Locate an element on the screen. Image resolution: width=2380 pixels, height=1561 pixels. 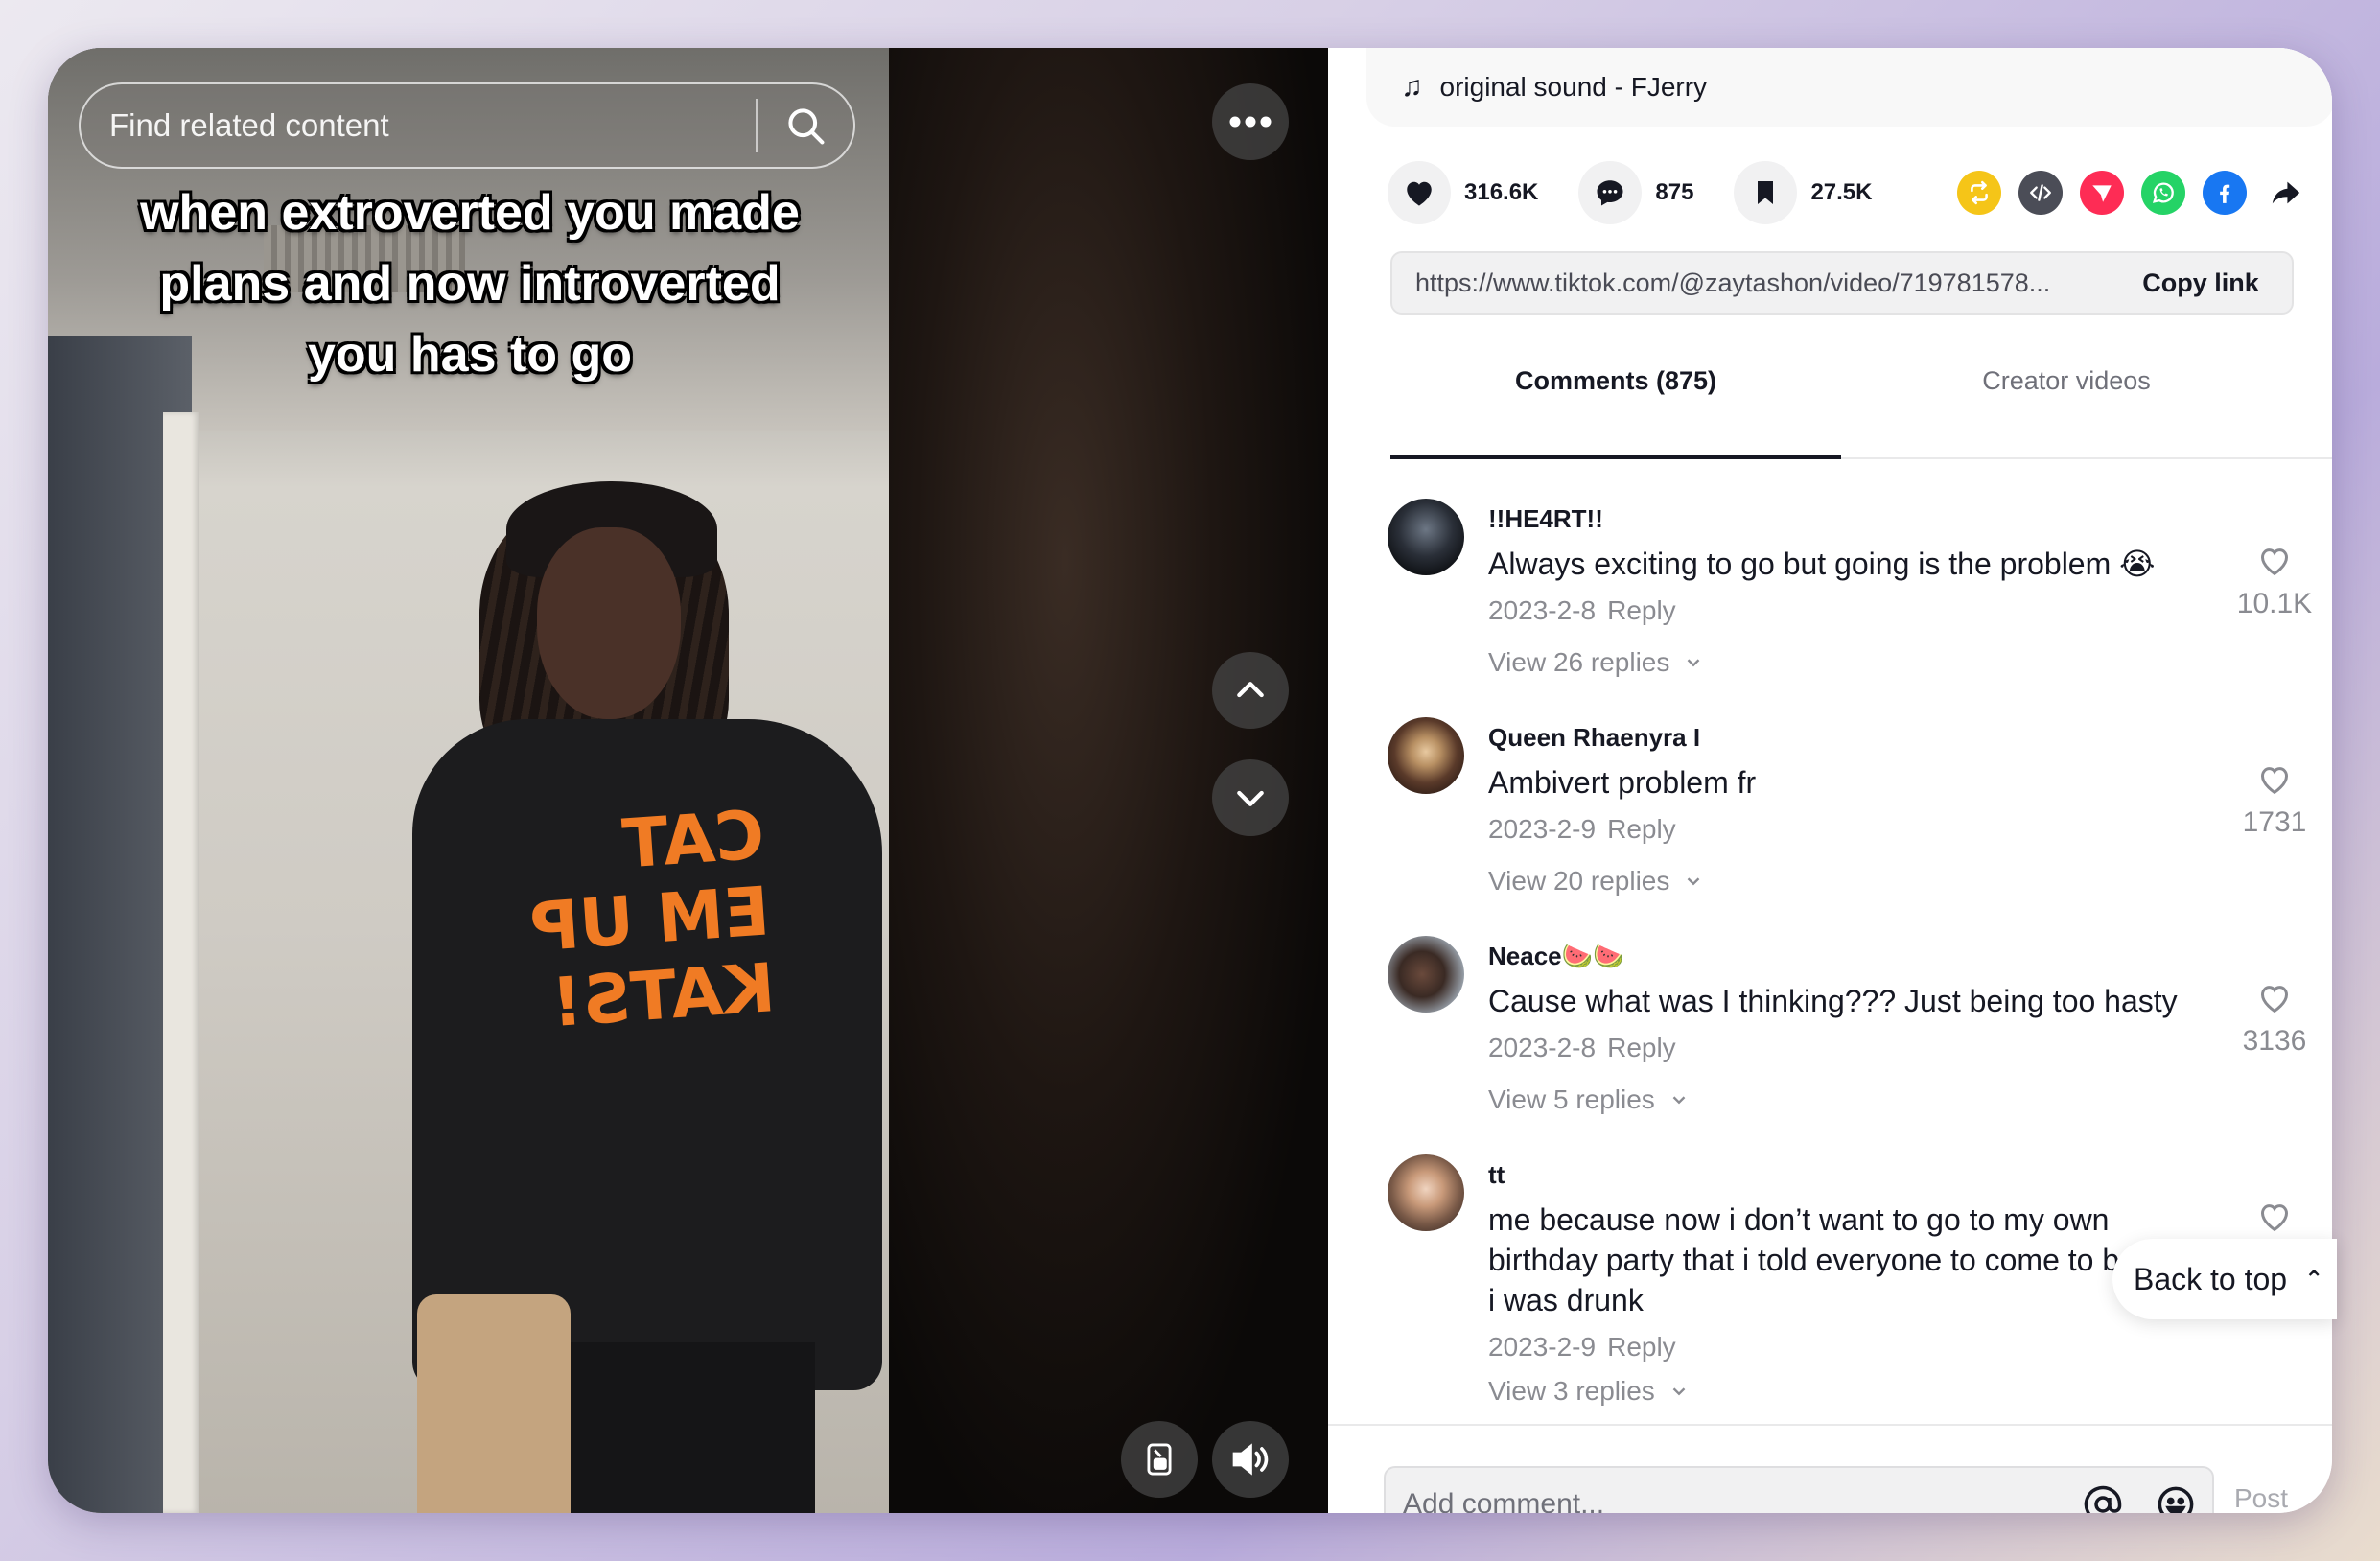
comment-meta: 2023-2-9 Reply is located at coordinates (1857, 829).